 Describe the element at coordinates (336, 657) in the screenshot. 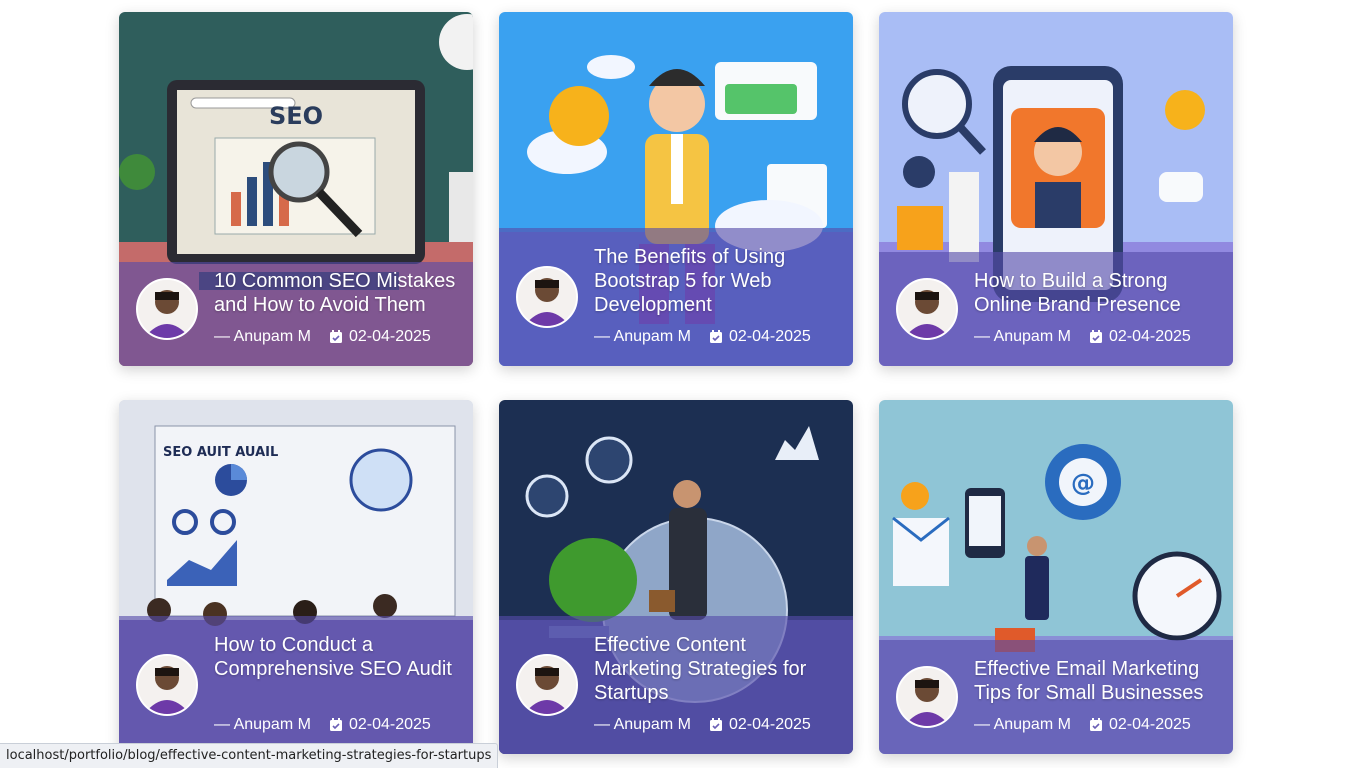

I see `post-title: How to Conduct a Comprehensive SEO Audit` at that location.